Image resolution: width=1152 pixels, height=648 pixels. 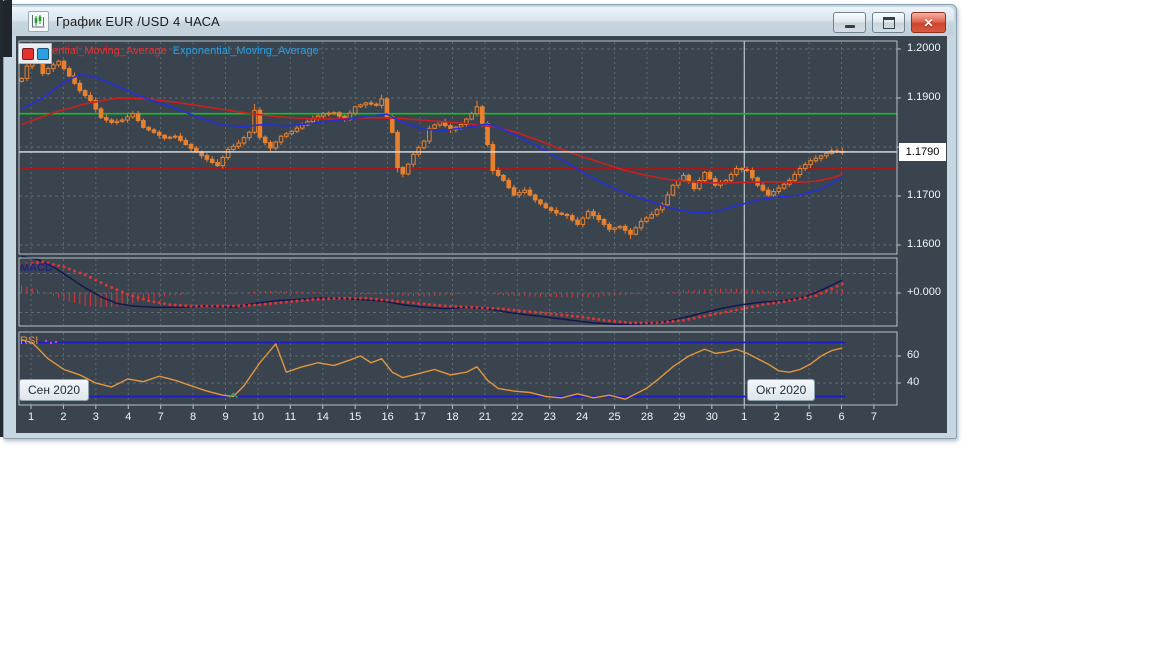 I want to click on month-label-okt: Окт 2020, so click(x=781, y=390).